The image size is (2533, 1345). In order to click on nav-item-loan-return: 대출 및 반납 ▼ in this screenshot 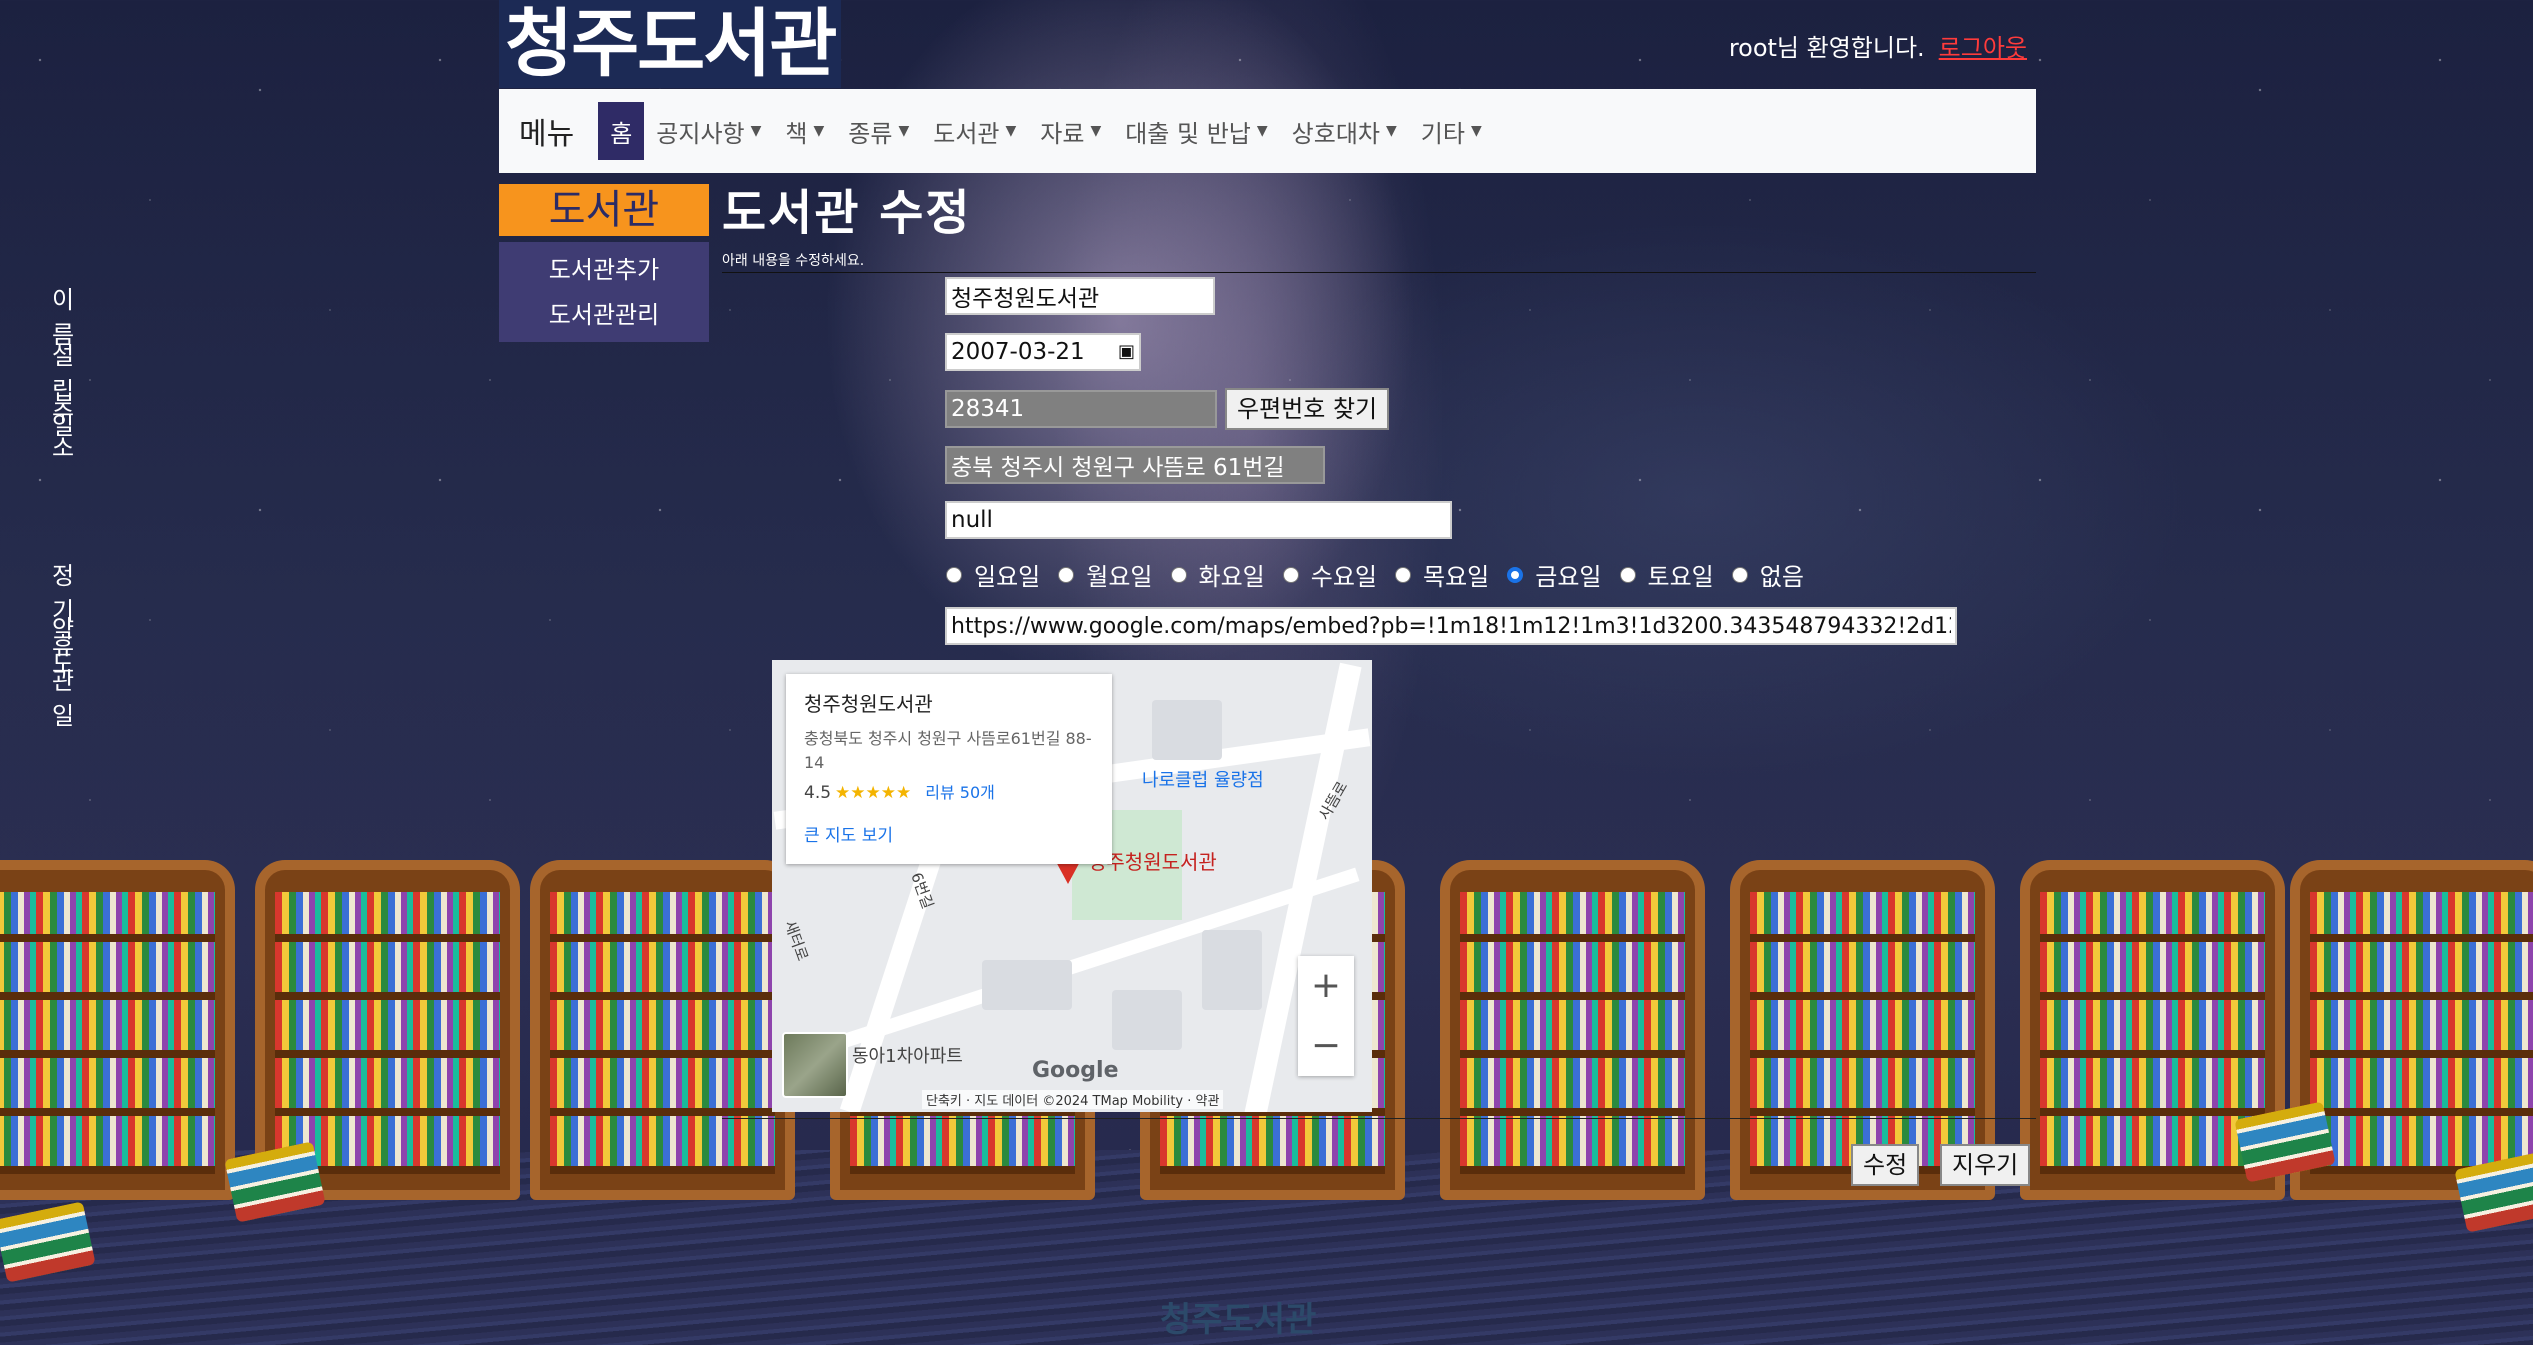, I will do `click(1196, 131)`.